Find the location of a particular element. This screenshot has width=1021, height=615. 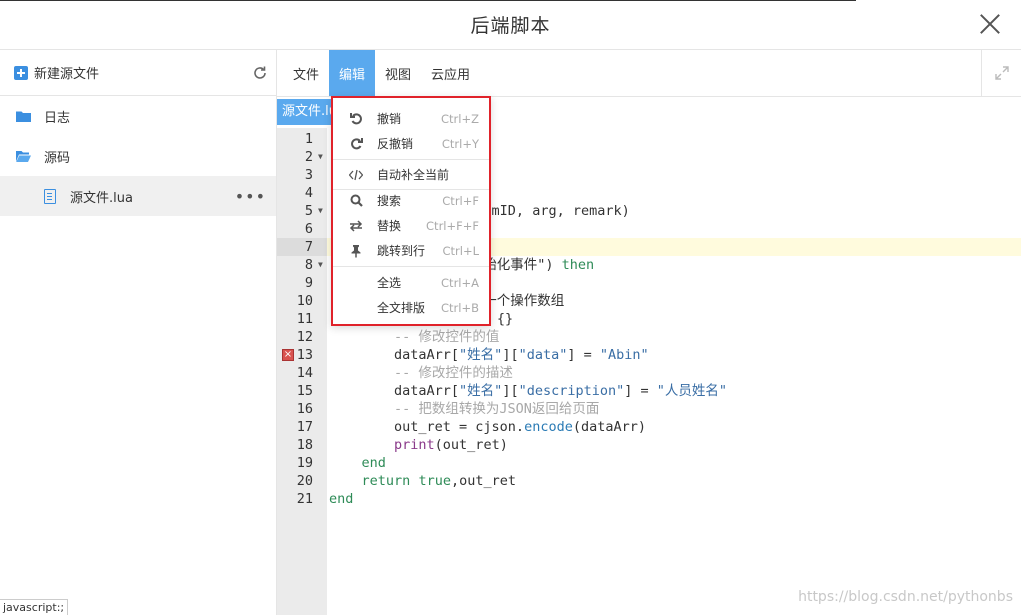

new-file-button: 新建源文件 is located at coordinates (138, 73).